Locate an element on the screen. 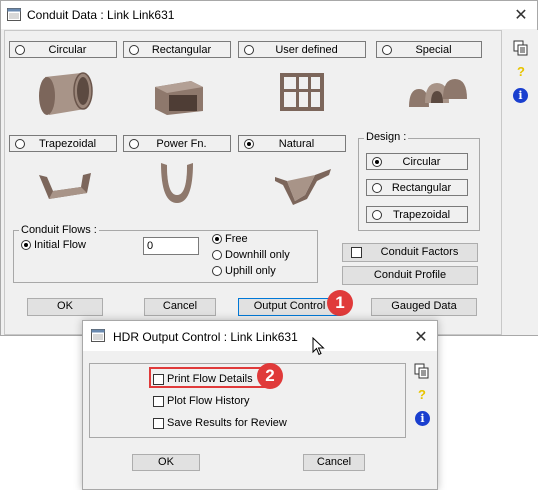  special-arch-image is located at coordinates (438, 94).